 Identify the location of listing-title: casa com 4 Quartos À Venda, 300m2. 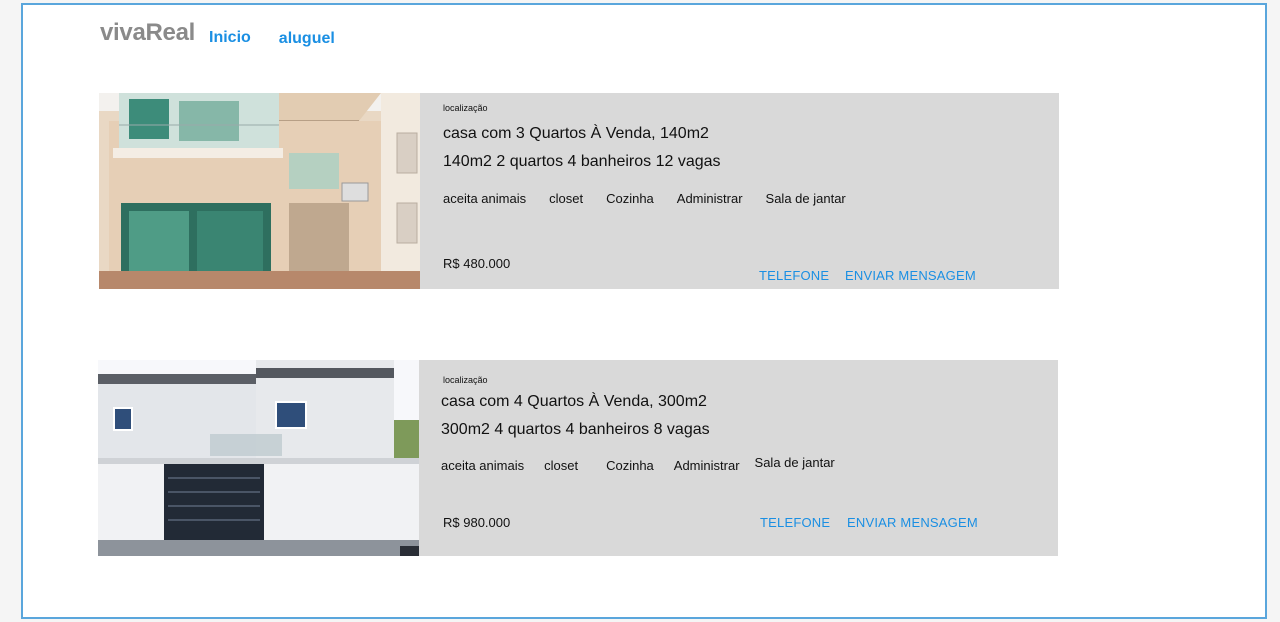
(574, 402).